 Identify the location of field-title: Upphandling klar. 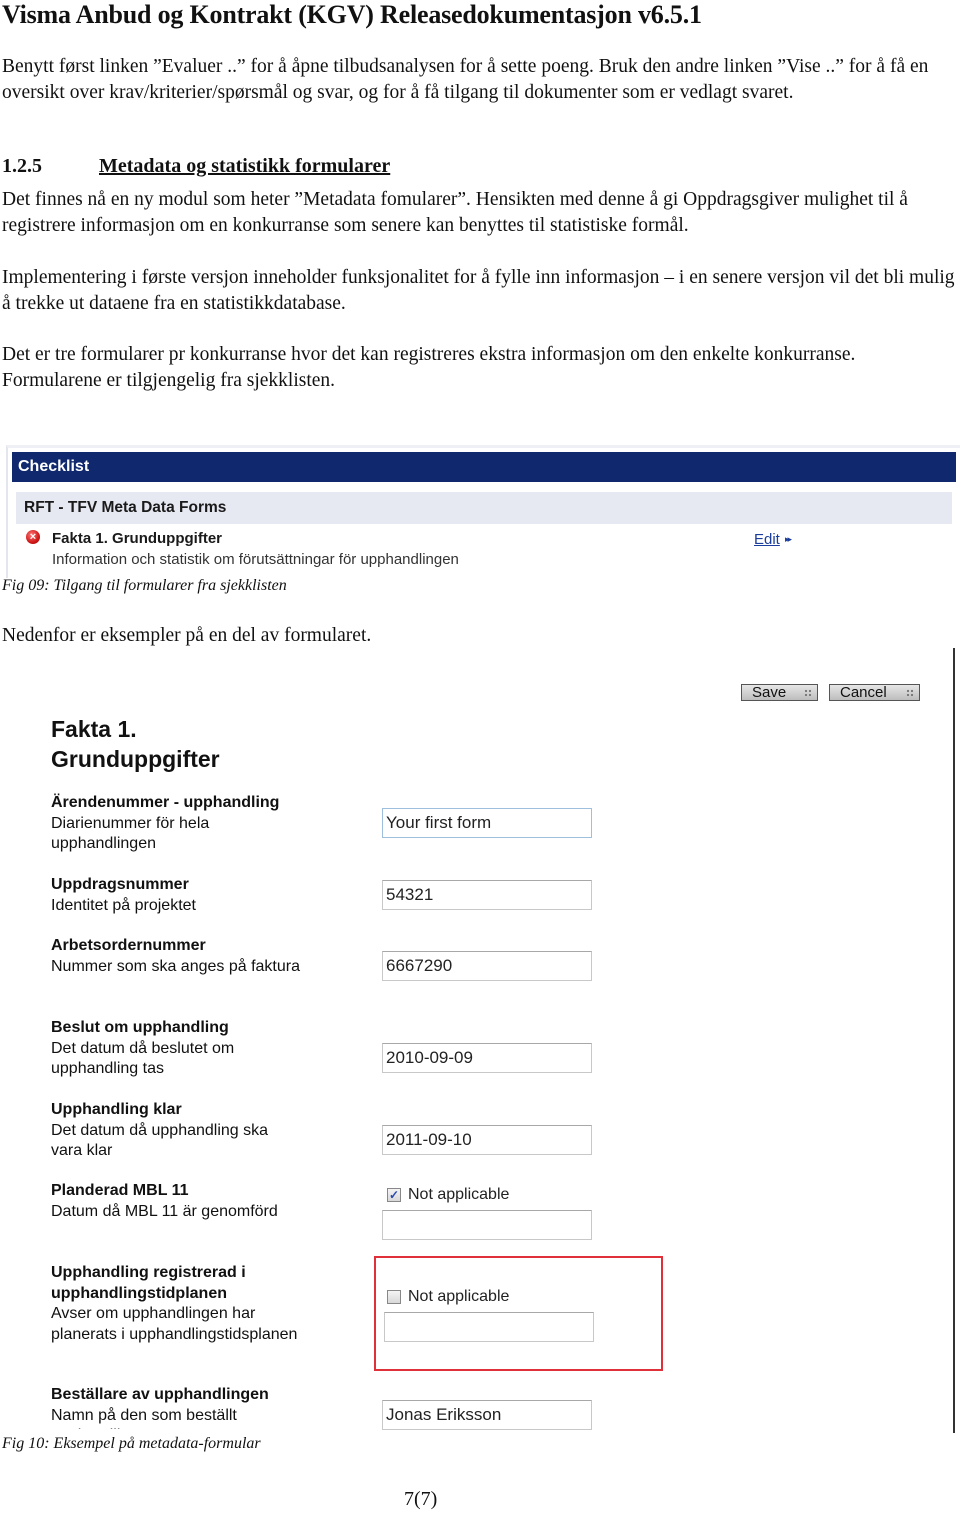
(116, 1109).